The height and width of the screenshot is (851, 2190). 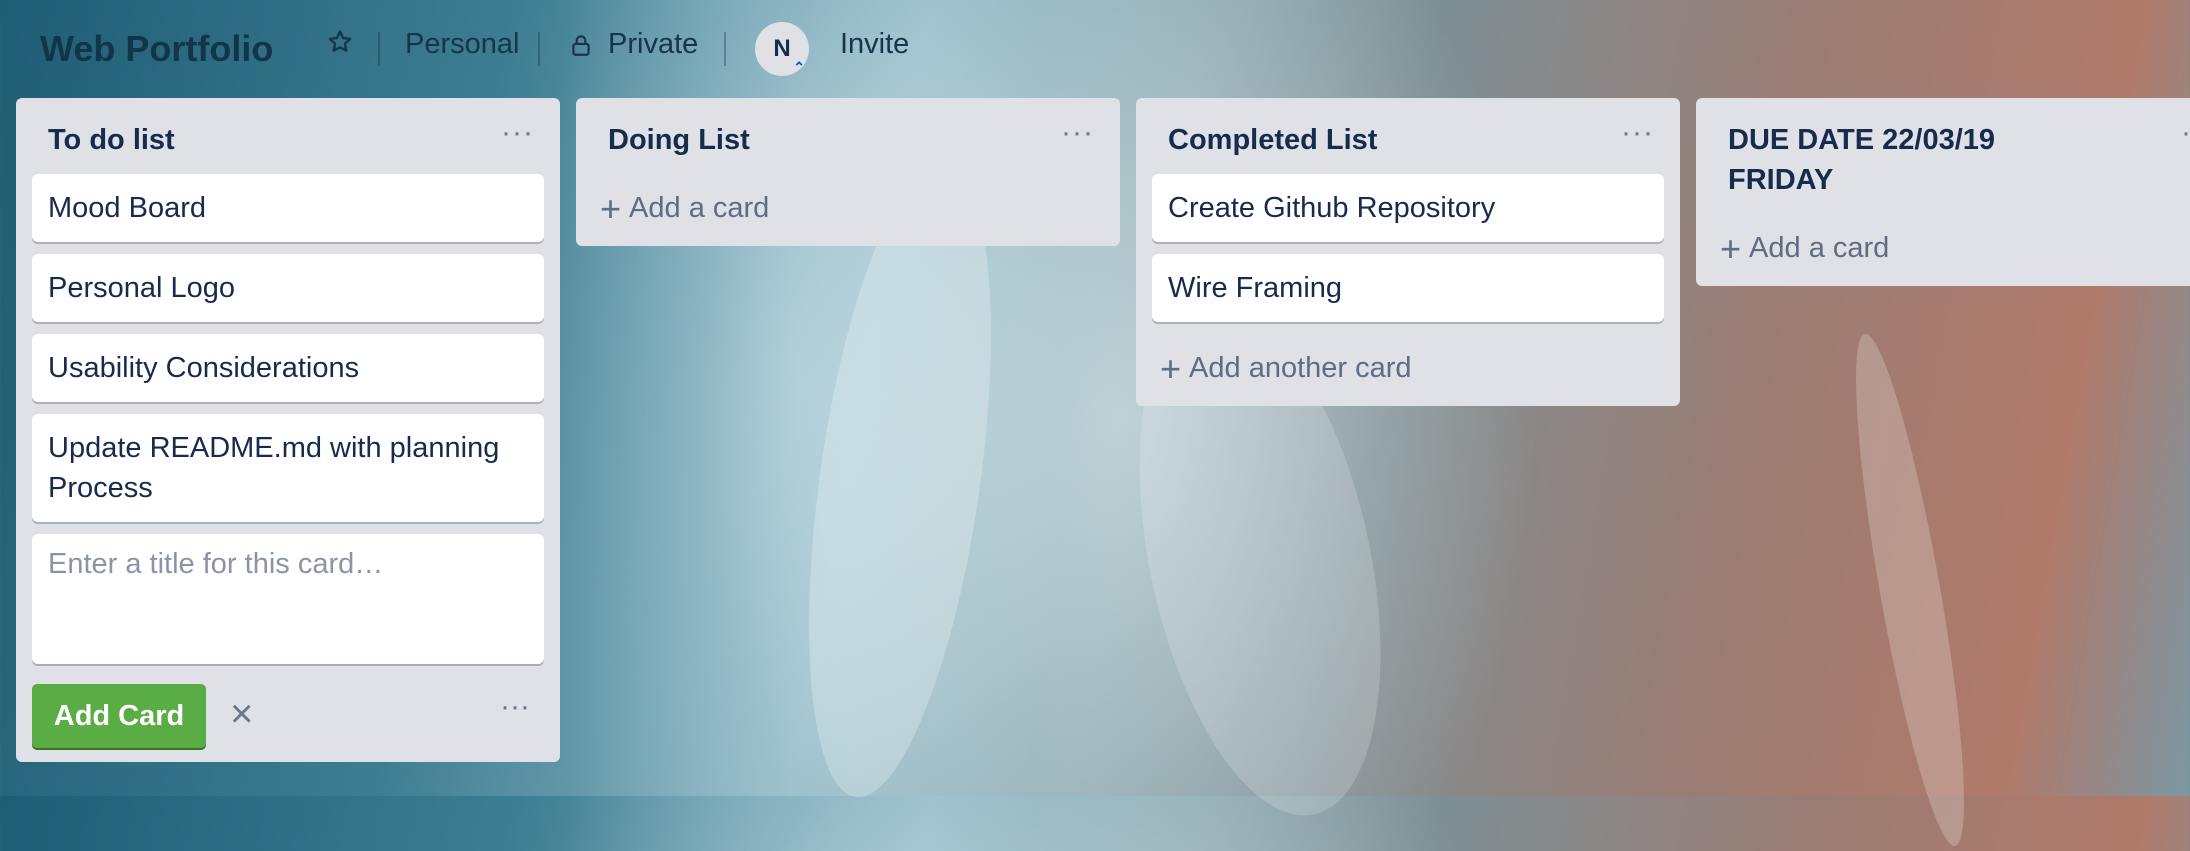 I want to click on list-doing: Doing List ··· + Add a card, so click(x=848, y=172).